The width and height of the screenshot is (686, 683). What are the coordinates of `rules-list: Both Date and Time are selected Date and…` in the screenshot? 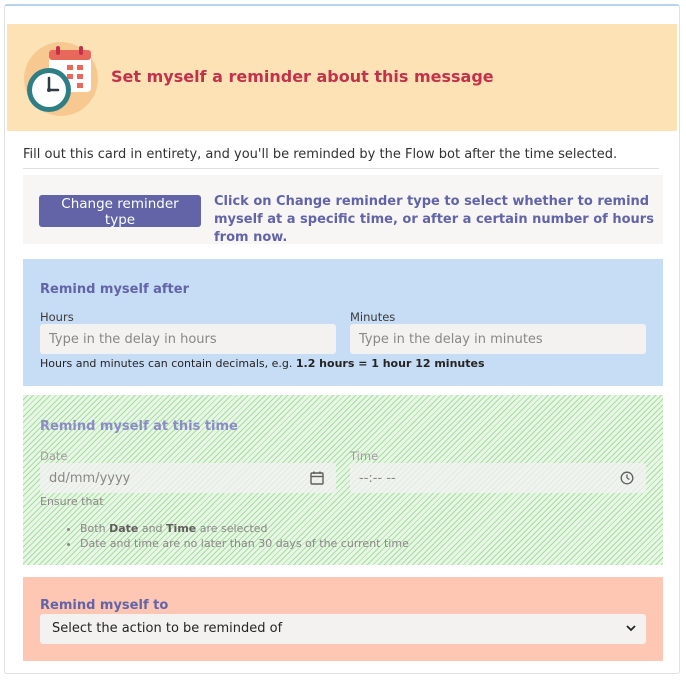 It's located at (236, 536).